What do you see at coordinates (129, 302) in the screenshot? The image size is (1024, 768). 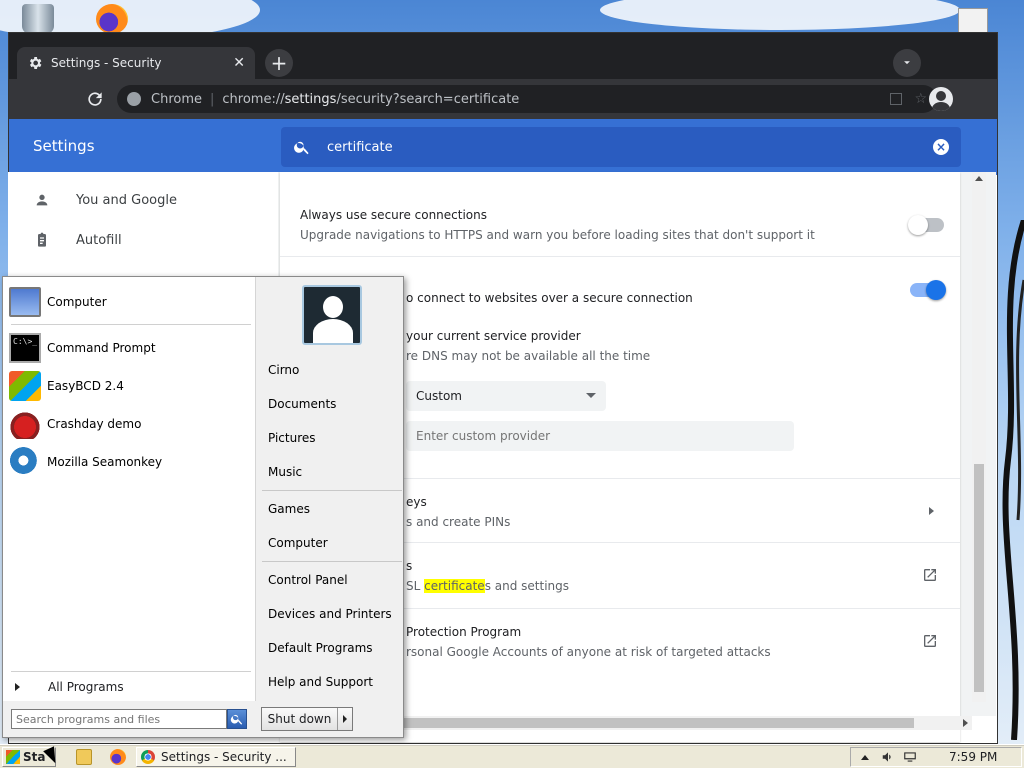 I see `start-item-computer: Computer` at bounding box center [129, 302].